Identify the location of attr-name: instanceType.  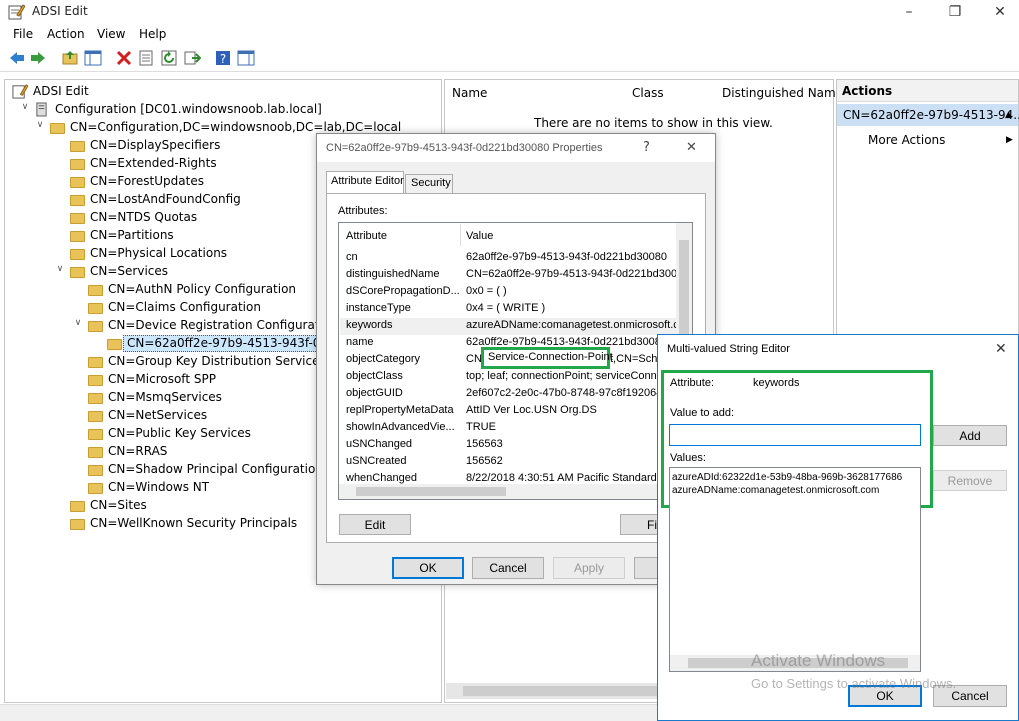
(378, 308).